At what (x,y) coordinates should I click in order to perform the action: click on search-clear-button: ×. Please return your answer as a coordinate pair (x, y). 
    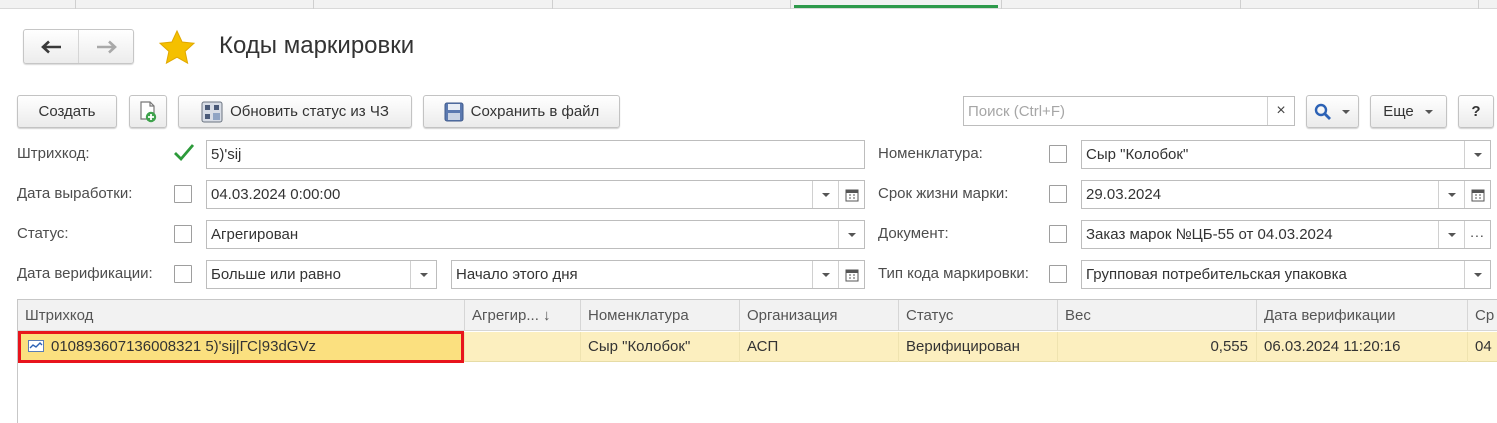
    Looking at the image, I should click on (1280, 111).